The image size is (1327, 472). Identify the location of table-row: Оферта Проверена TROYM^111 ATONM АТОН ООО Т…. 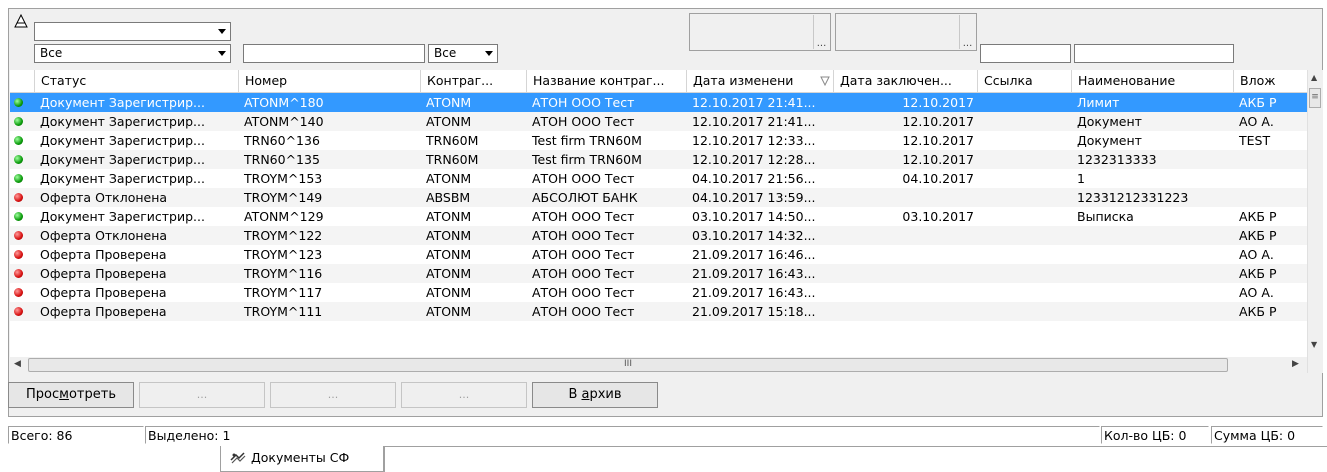
(658, 311).